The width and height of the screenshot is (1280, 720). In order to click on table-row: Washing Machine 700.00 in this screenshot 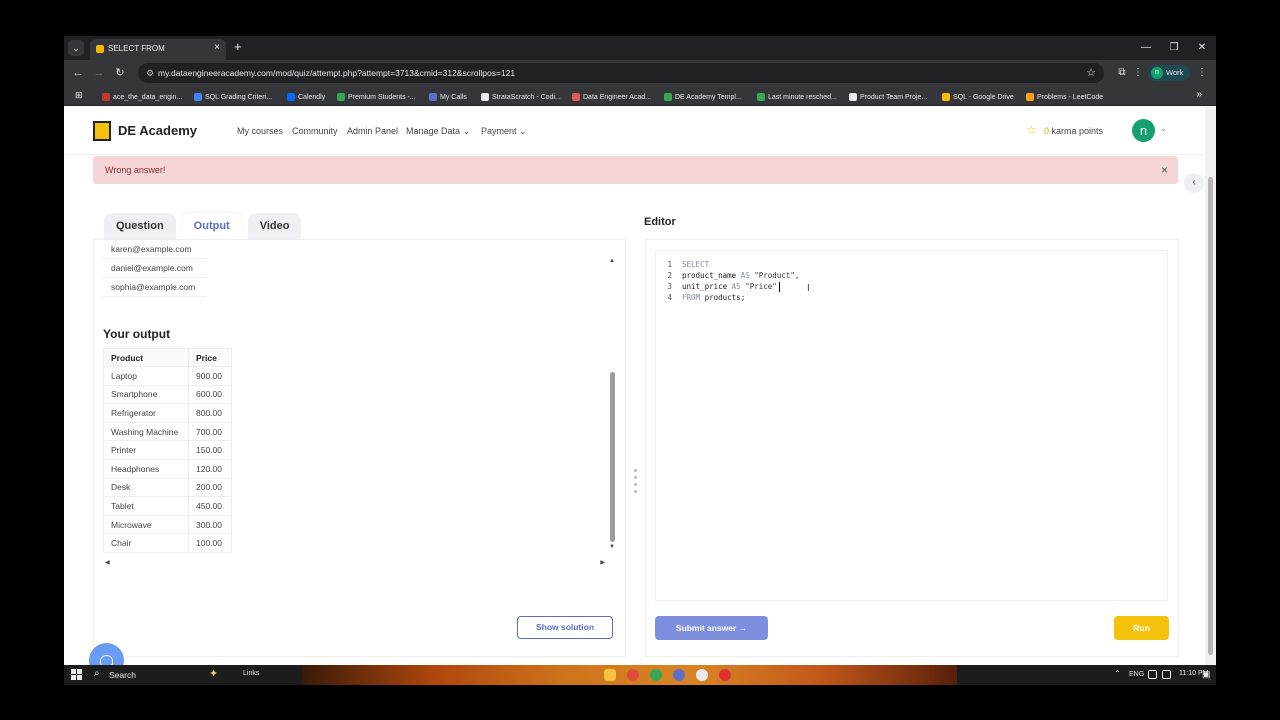, I will do `click(167, 431)`.